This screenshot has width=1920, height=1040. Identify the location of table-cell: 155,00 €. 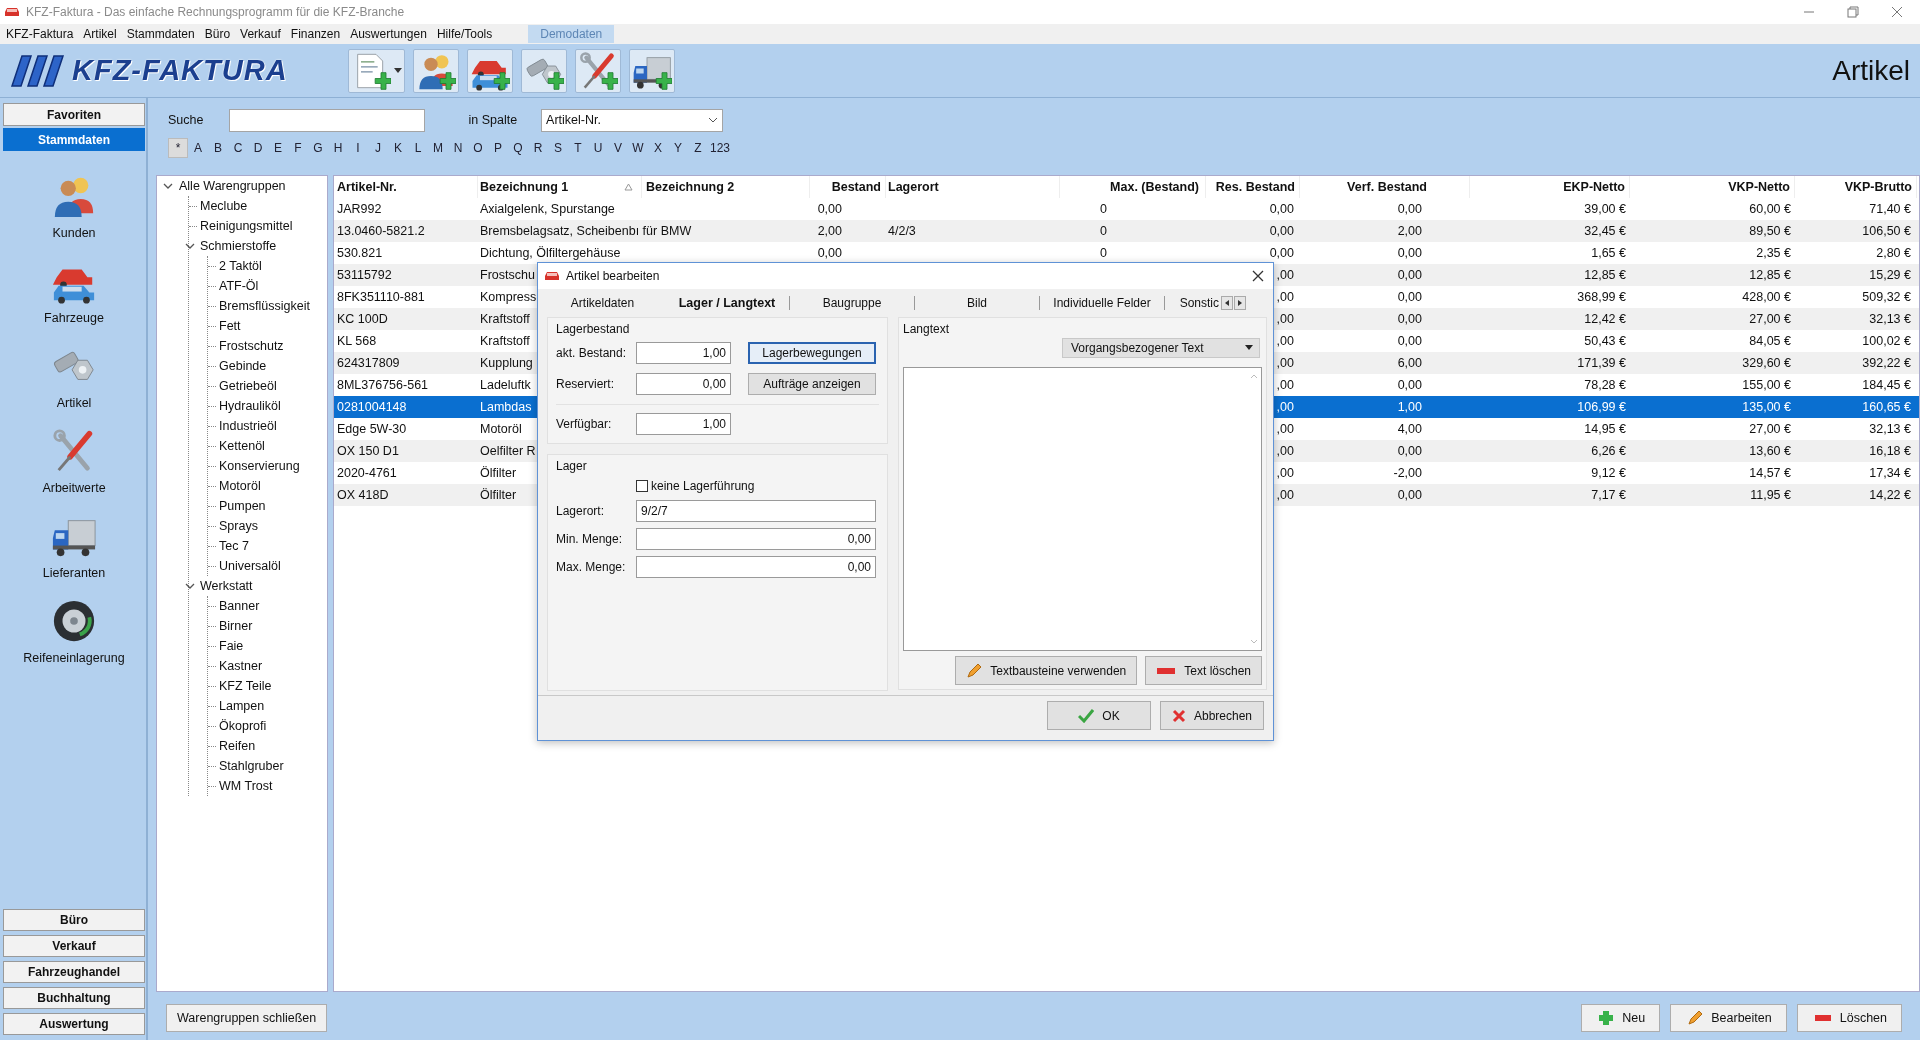
(1766, 385).